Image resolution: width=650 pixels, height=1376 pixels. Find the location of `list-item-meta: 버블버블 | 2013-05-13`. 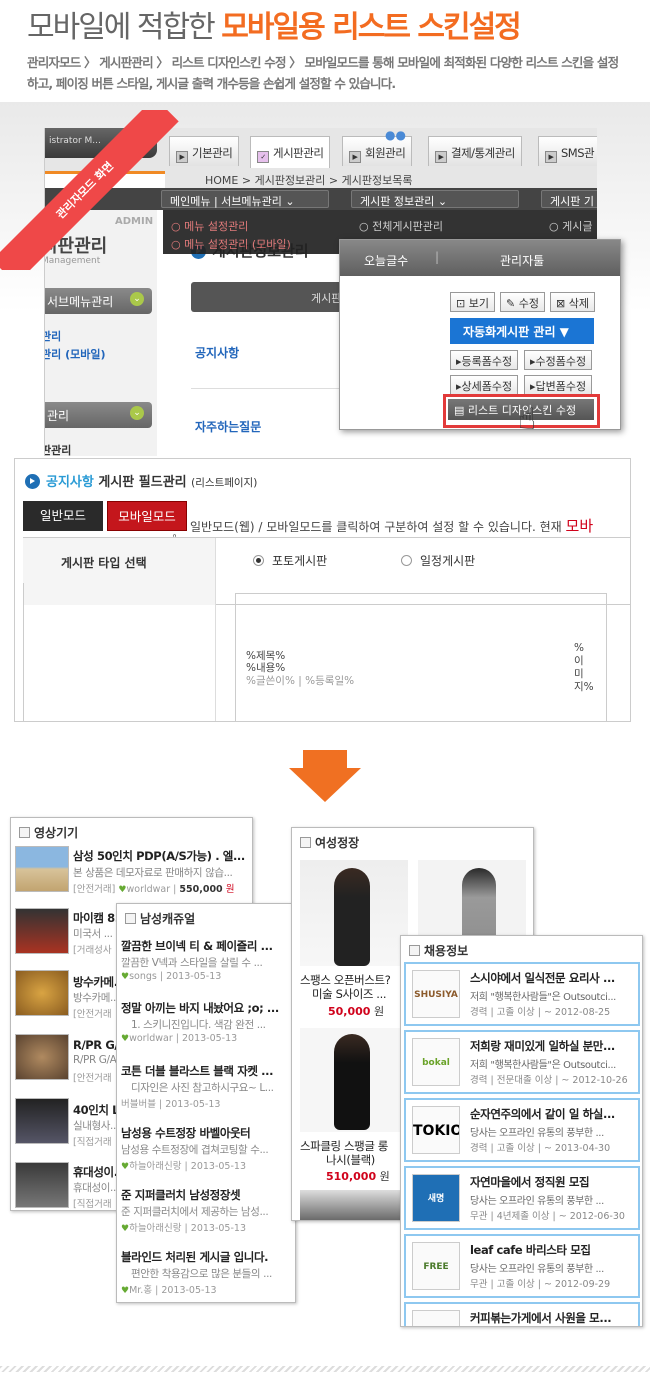

list-item-meta: 버블버블 | 2013-05-13 is located at coordinates (171, 1104).